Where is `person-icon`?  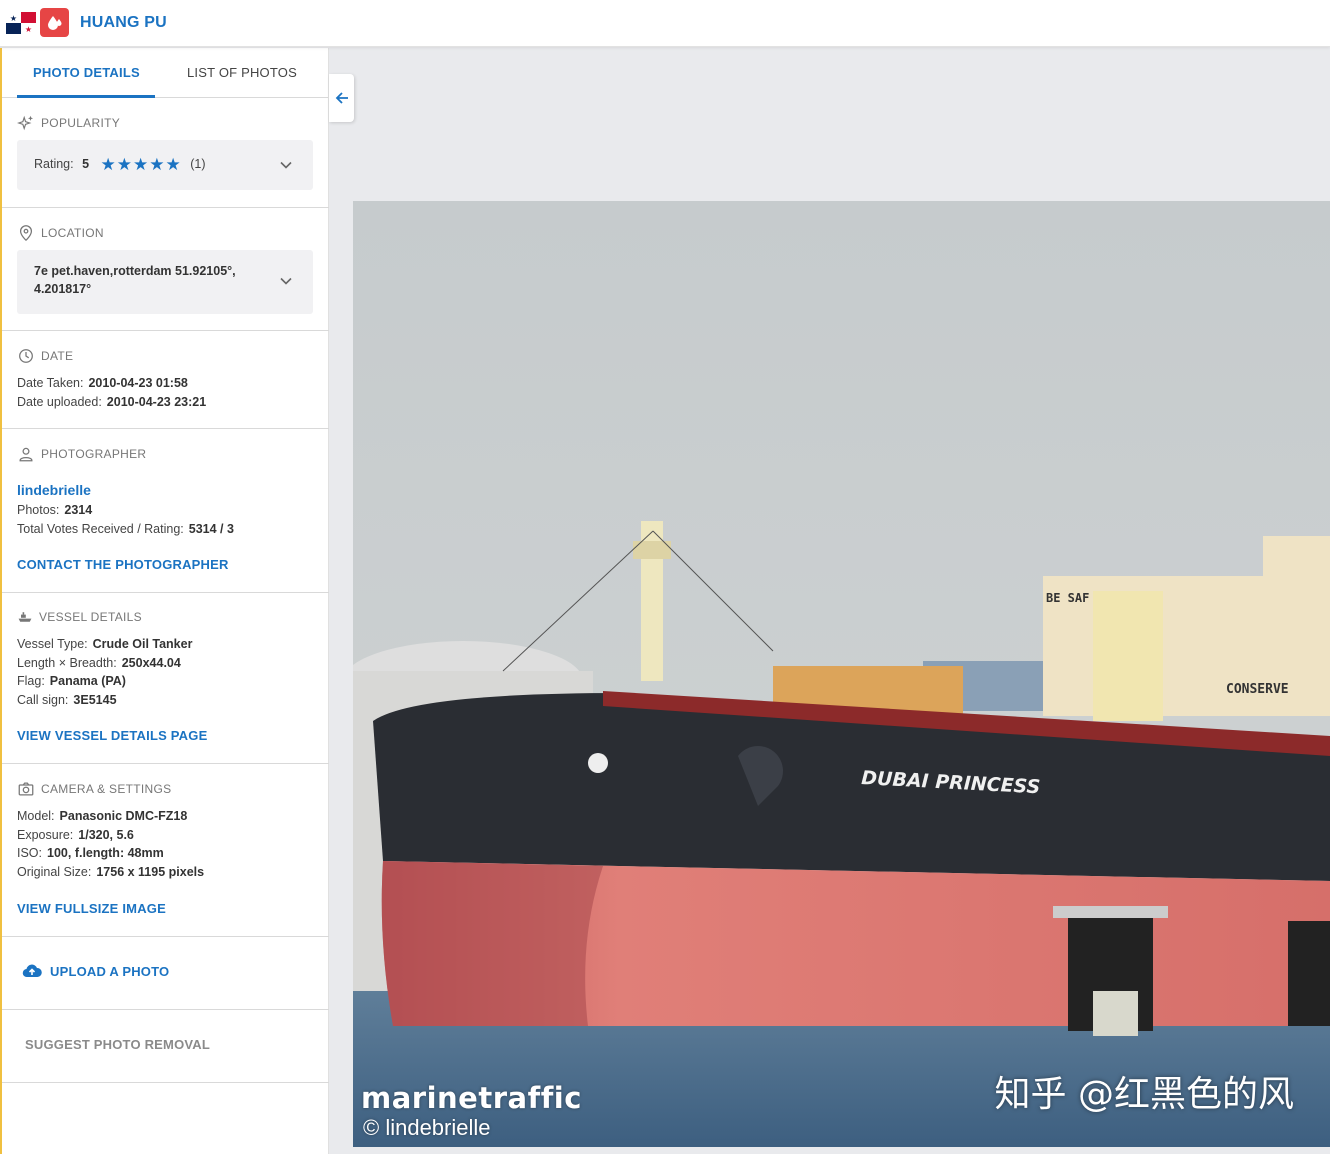 person-icon is located at coordinates (26, 454).